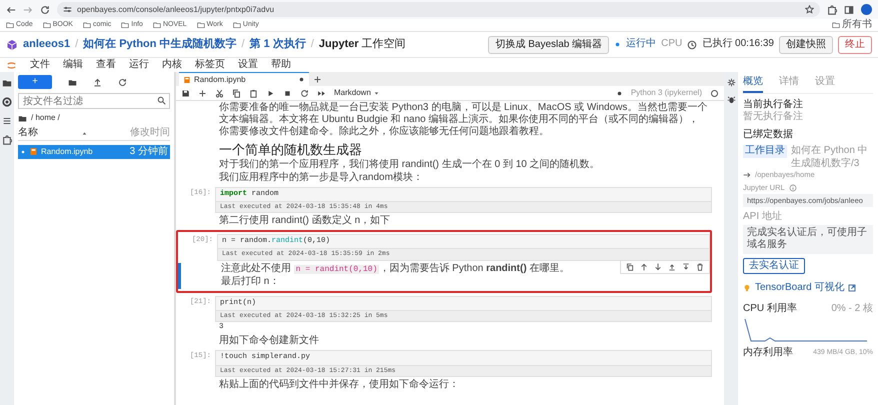  I want to click on menu-item: 内核, so click(172, 65).